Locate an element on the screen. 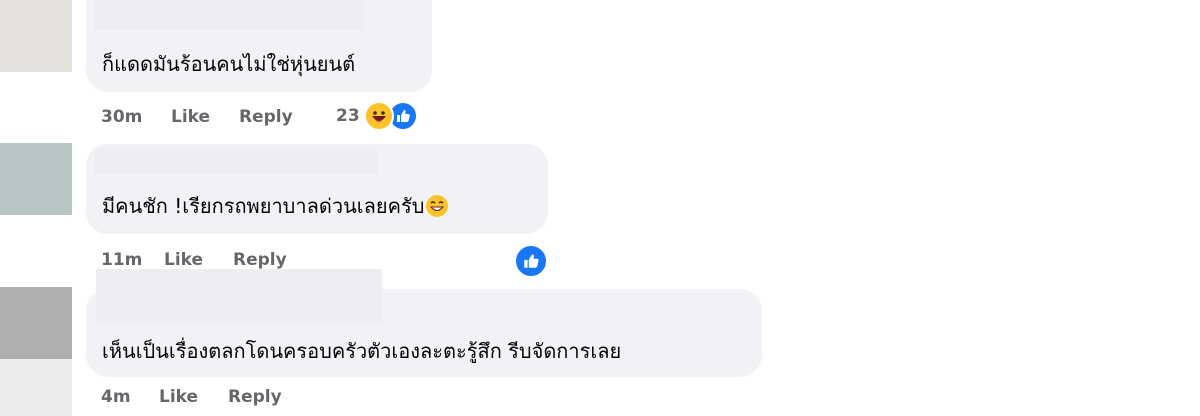 The width and height of the screenshot is (1200, 416). comment-text: ก็แดดมันร้อนคนไม่ใช่หุ่นยนต์ is located at coordinates (229, 64).